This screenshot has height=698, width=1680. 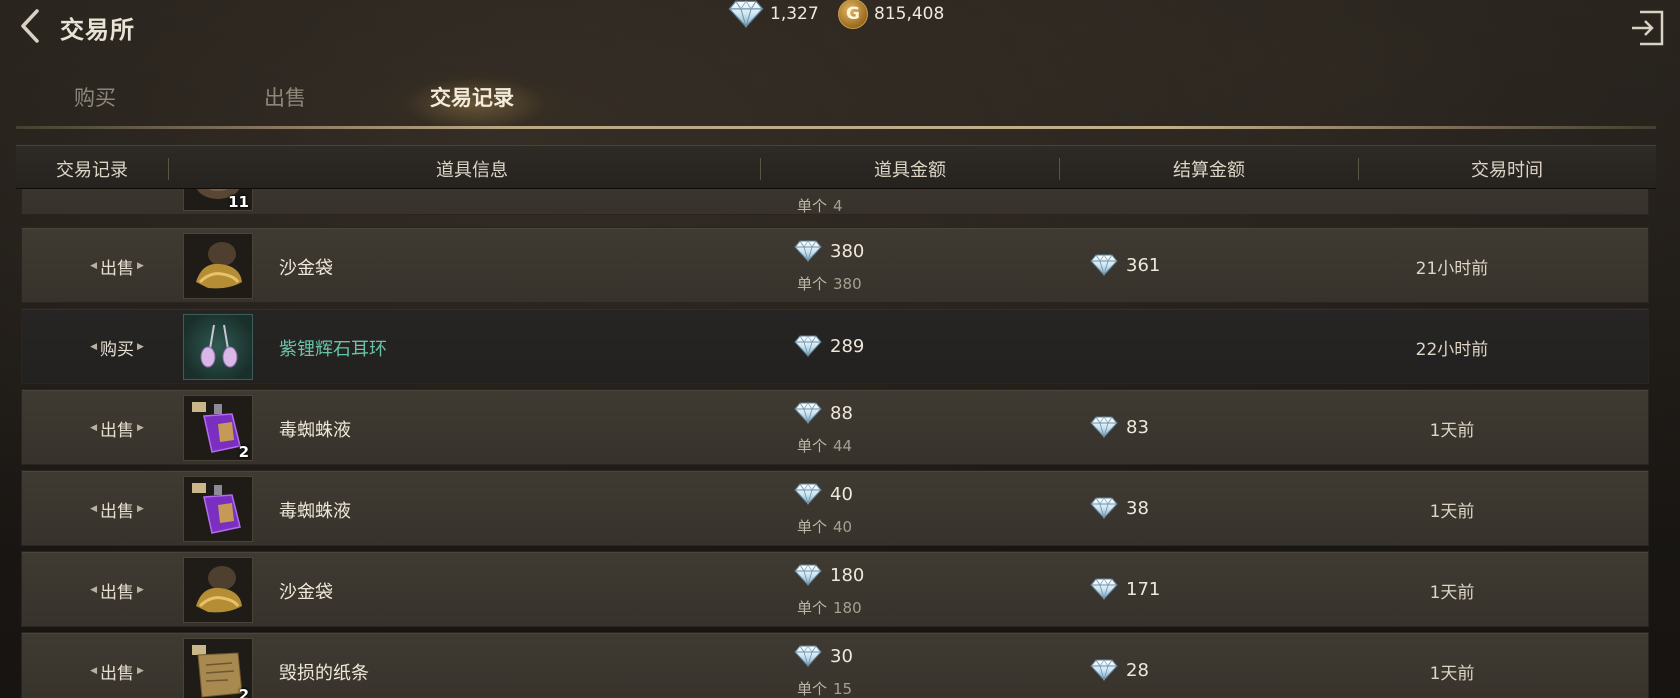 What do you see at coordinates (1143, 265) in the screenshot?
I see `settlement-value: 361` at bounding box center [1143, 265].